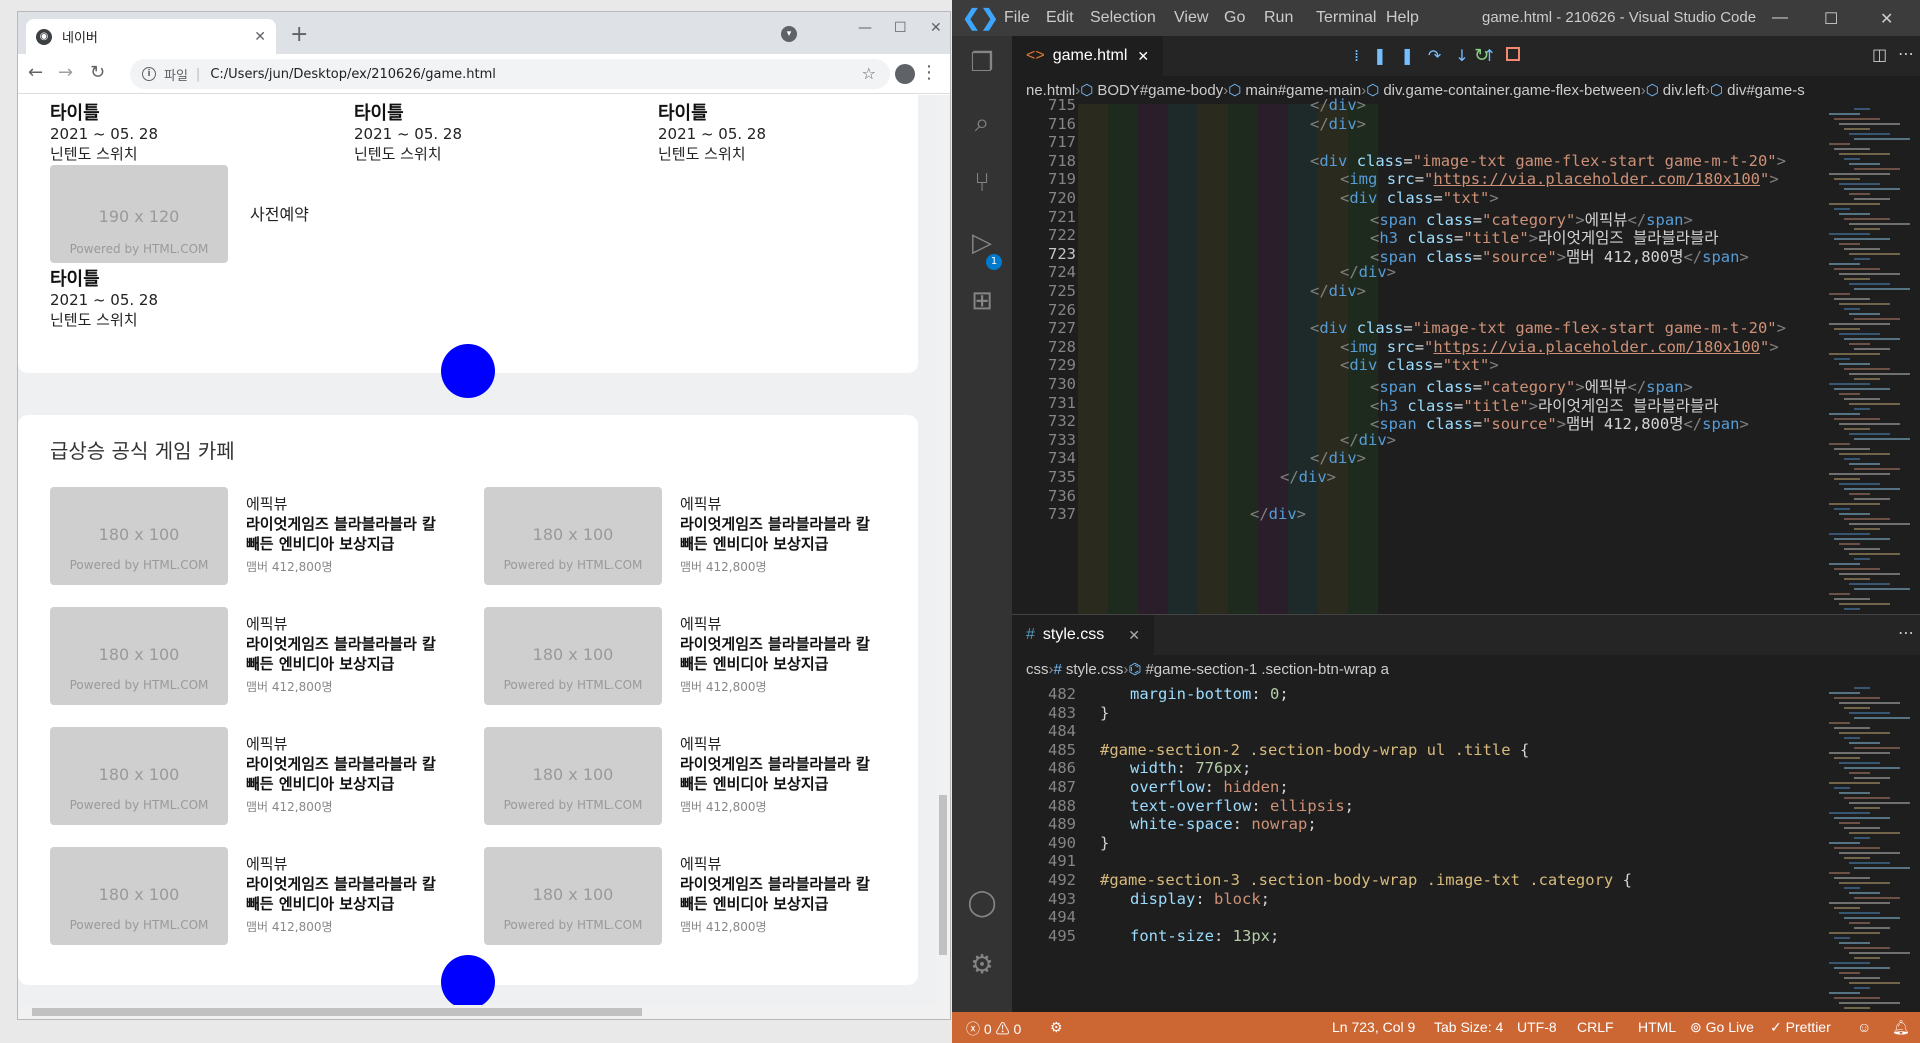  What do you see at coordinates (1223, 824) in the screenshot?
I see `code-line: white-space: nowrap;` at bounding box center [1223, 824].